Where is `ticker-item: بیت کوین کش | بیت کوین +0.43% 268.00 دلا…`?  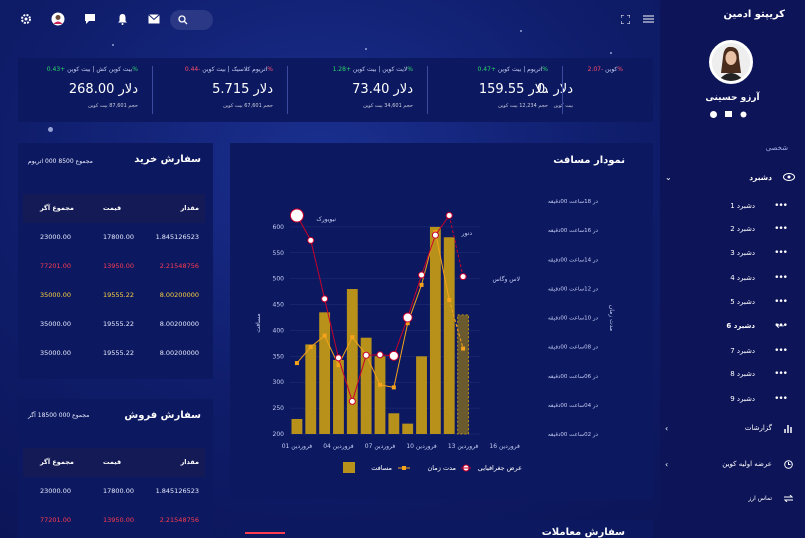
ticker-item: بیت کوین کش | بیت کوین +0.43% 268.00 دلا… is located at coordinates (88, 90).